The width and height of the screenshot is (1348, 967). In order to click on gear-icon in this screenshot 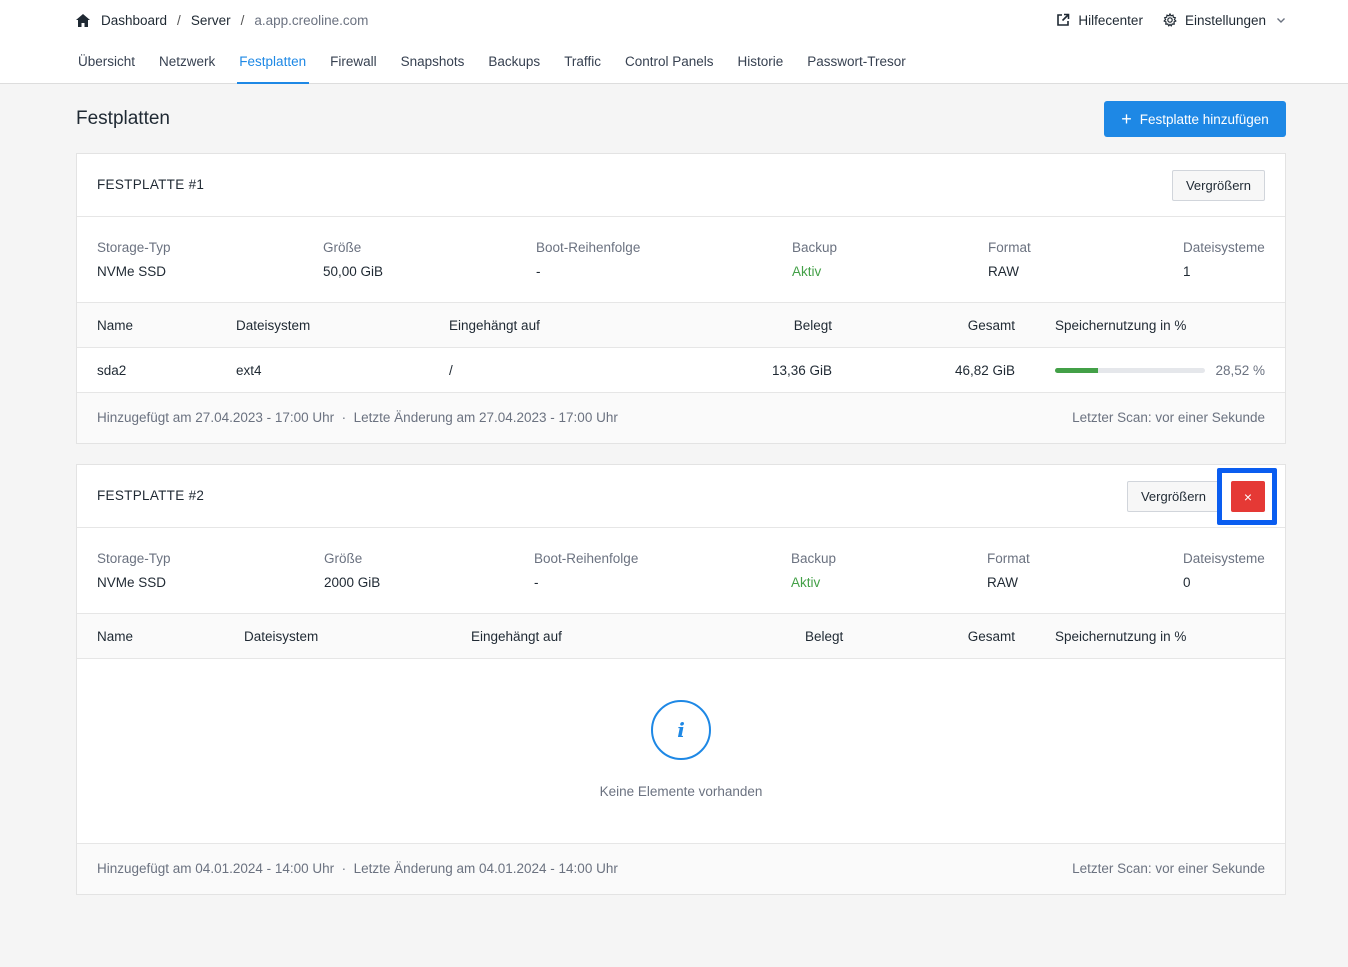, I will do `click(1170, 20)`.